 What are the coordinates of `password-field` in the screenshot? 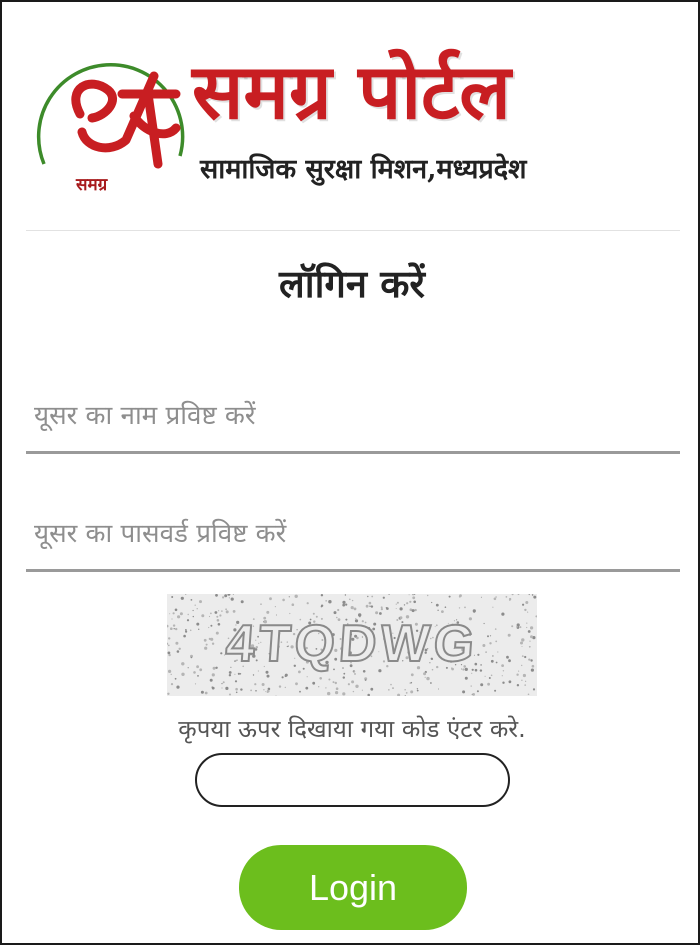 It's located at (353, 535).